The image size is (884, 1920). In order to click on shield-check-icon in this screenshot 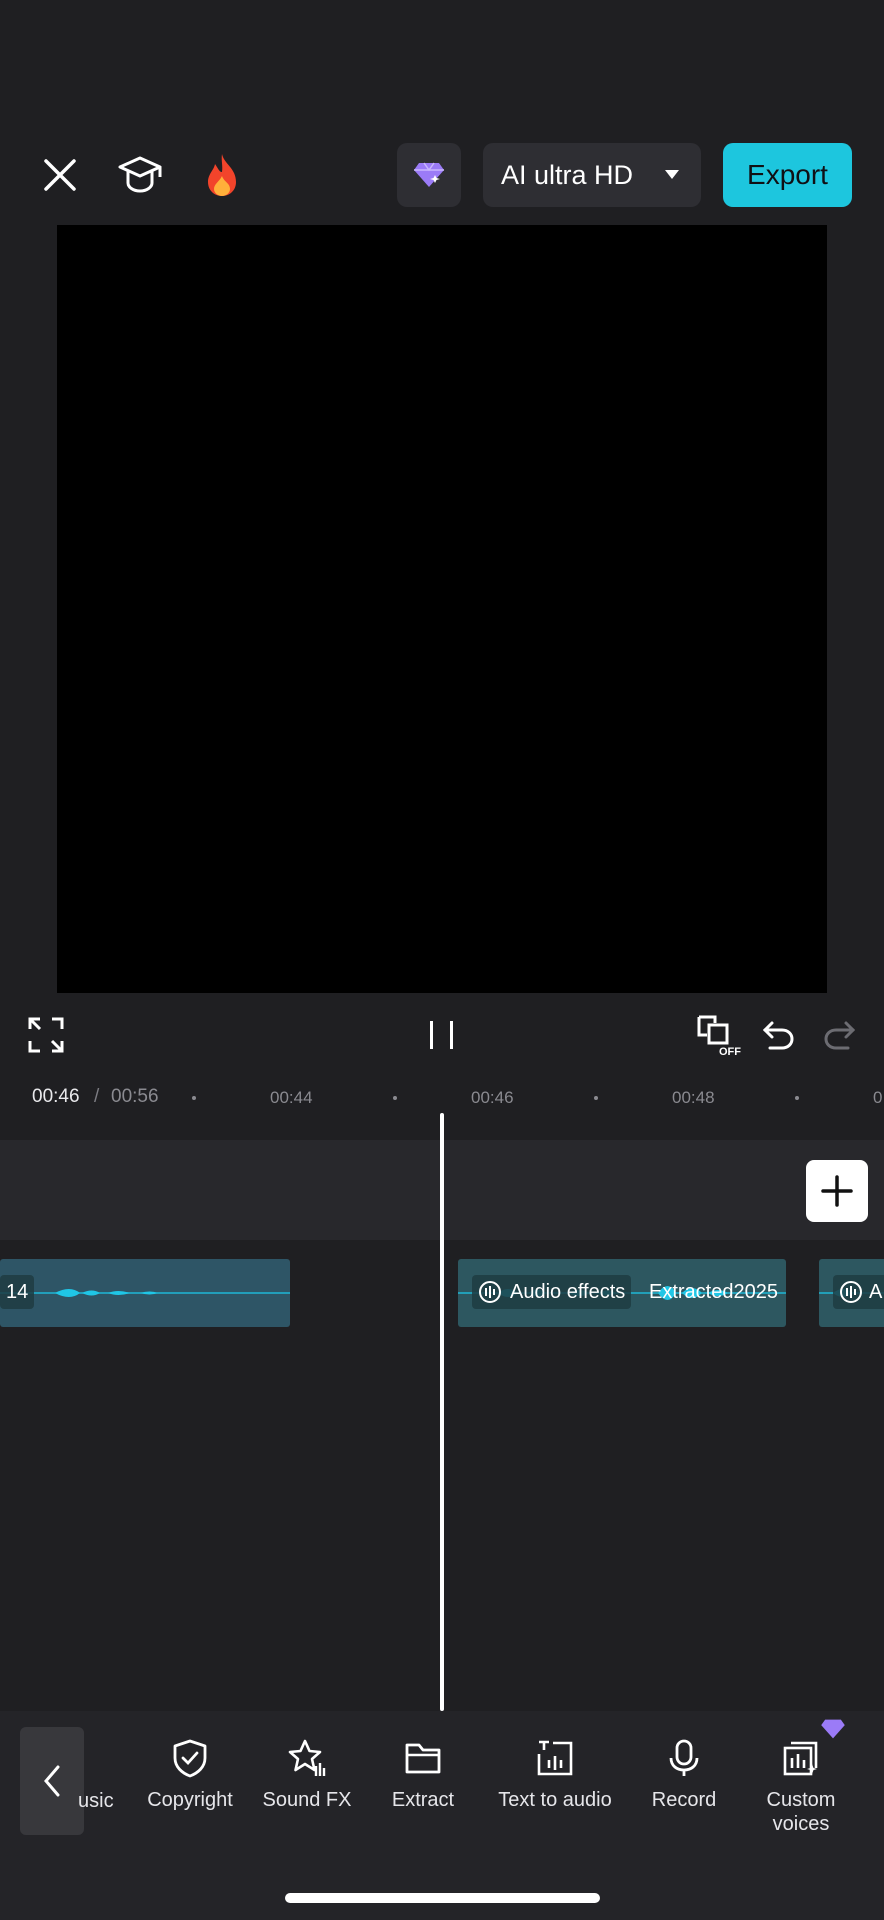, I will do `click(190, 1758)`.